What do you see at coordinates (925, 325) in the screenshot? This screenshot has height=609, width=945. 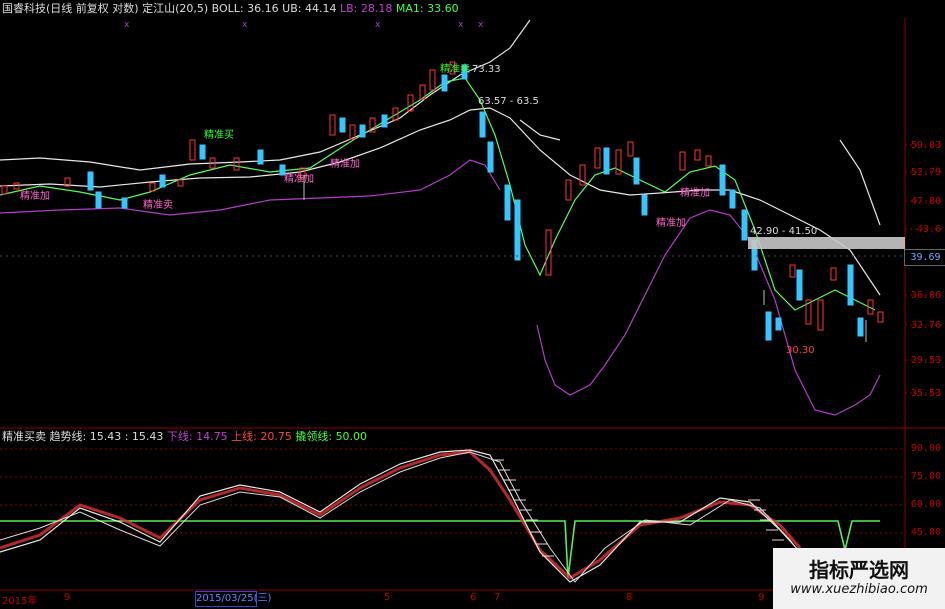 I see `price-axis-7: 32.76` at bounding box center [925, 325].